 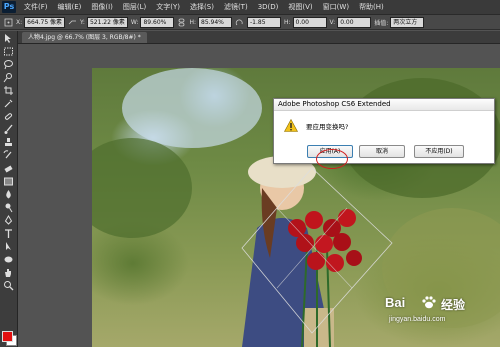 What do you see at coordinates (7, 336) in the screenshot?
I see `foreground-color-swatch` at bounding box center [7, 336].